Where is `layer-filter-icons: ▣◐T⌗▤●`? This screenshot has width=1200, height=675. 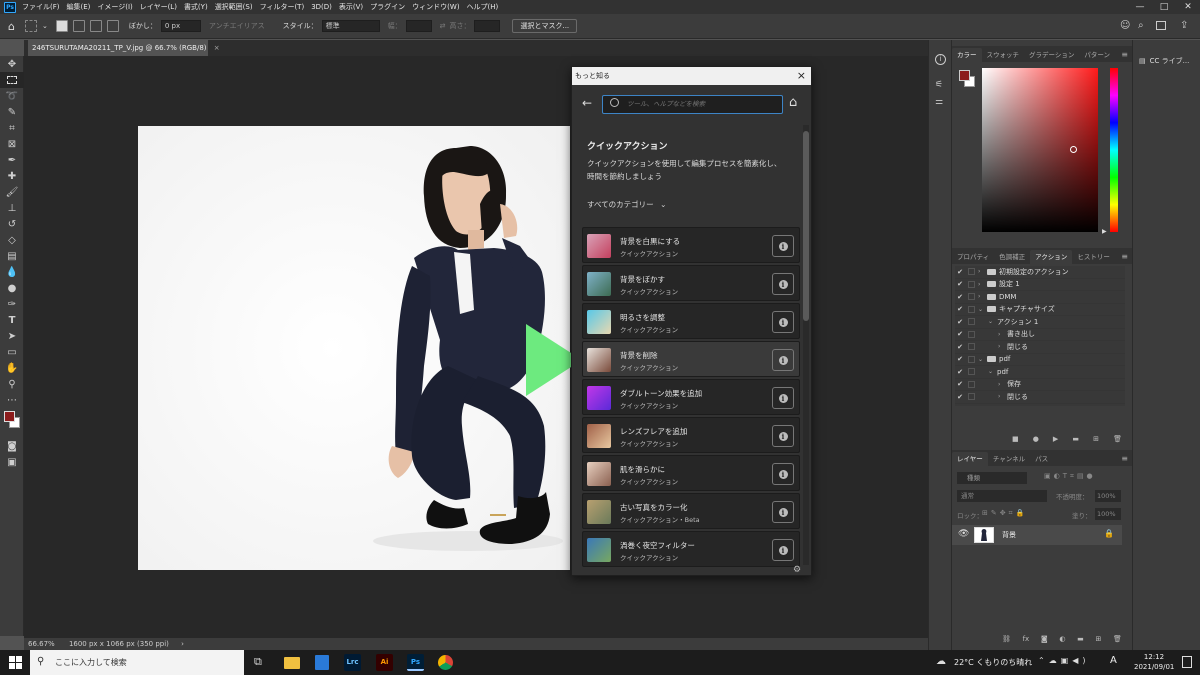 layer-filter-icons: ▣◐T⌗▤● is located at coordinates (1070, 476).